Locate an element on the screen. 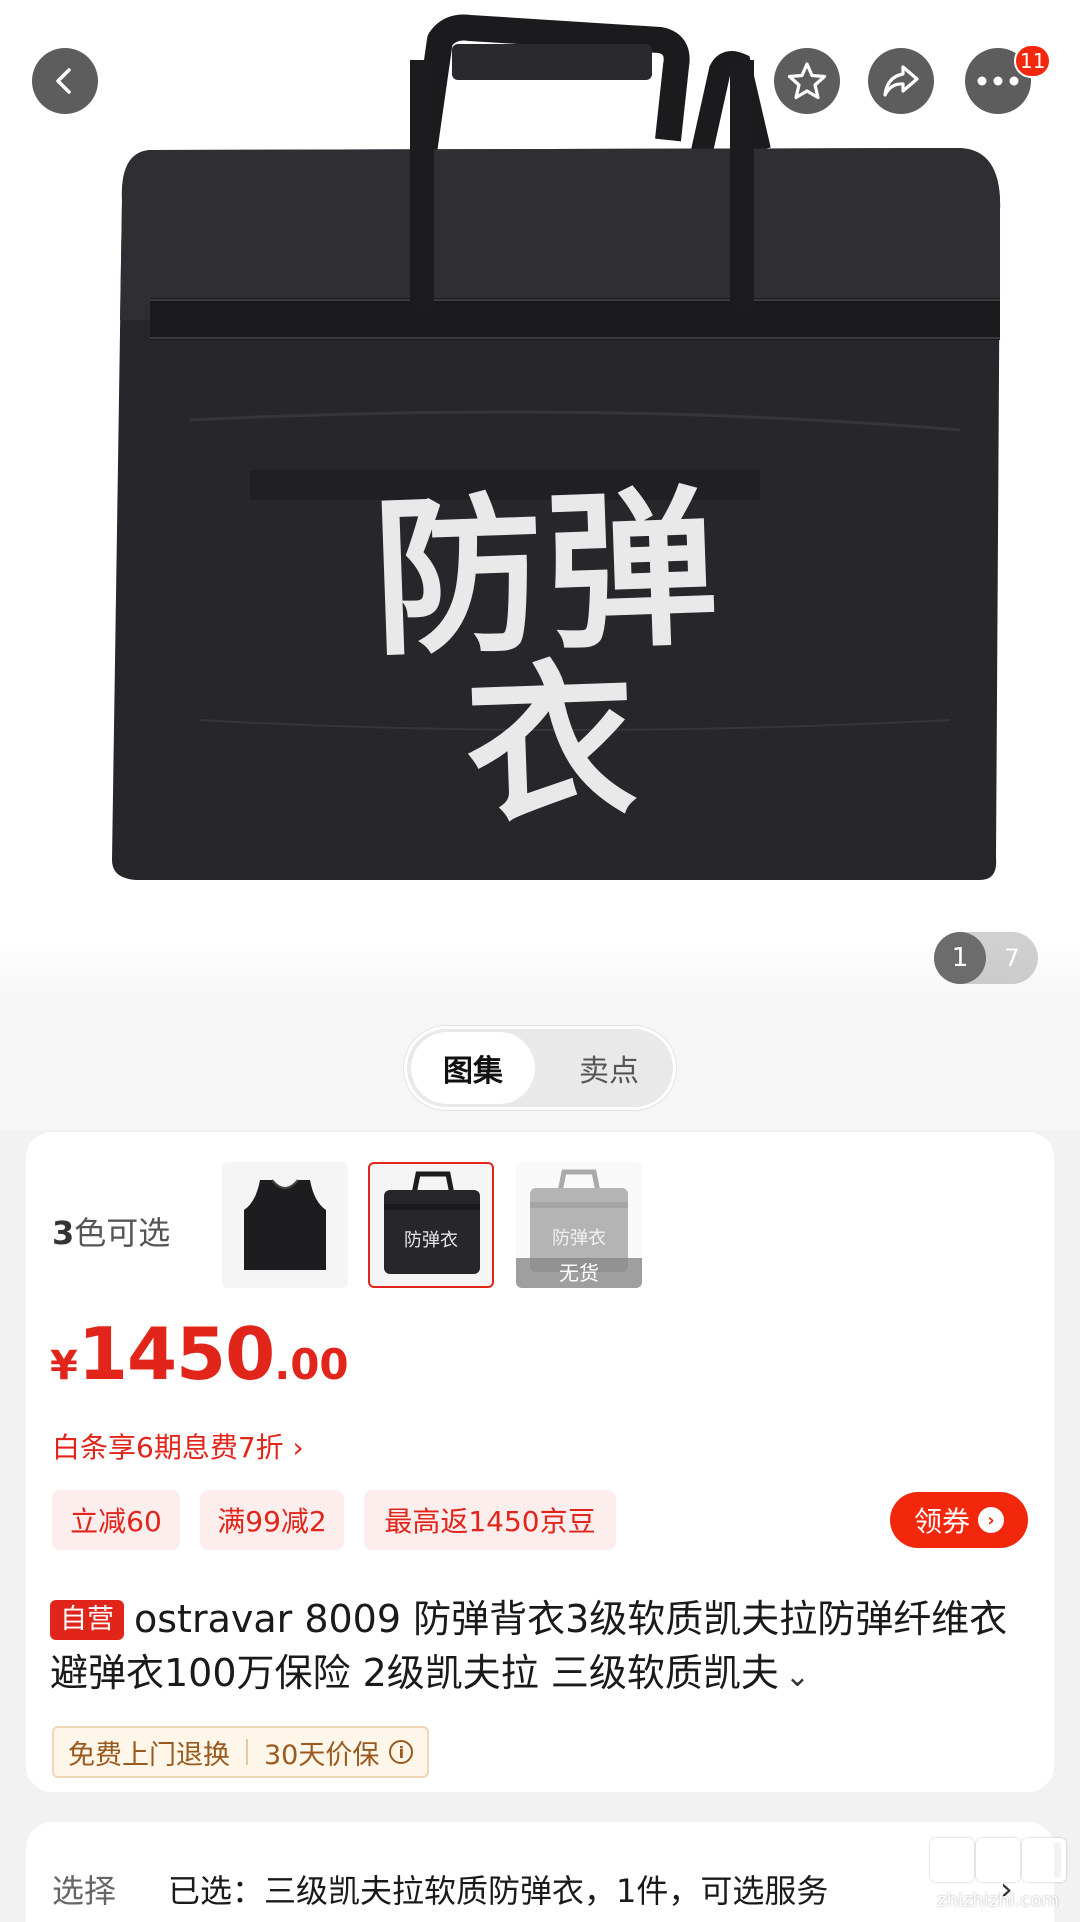 The image size is (1080, 1922). promo-chip: 满99减2 is located at coordinates (272, 1520).